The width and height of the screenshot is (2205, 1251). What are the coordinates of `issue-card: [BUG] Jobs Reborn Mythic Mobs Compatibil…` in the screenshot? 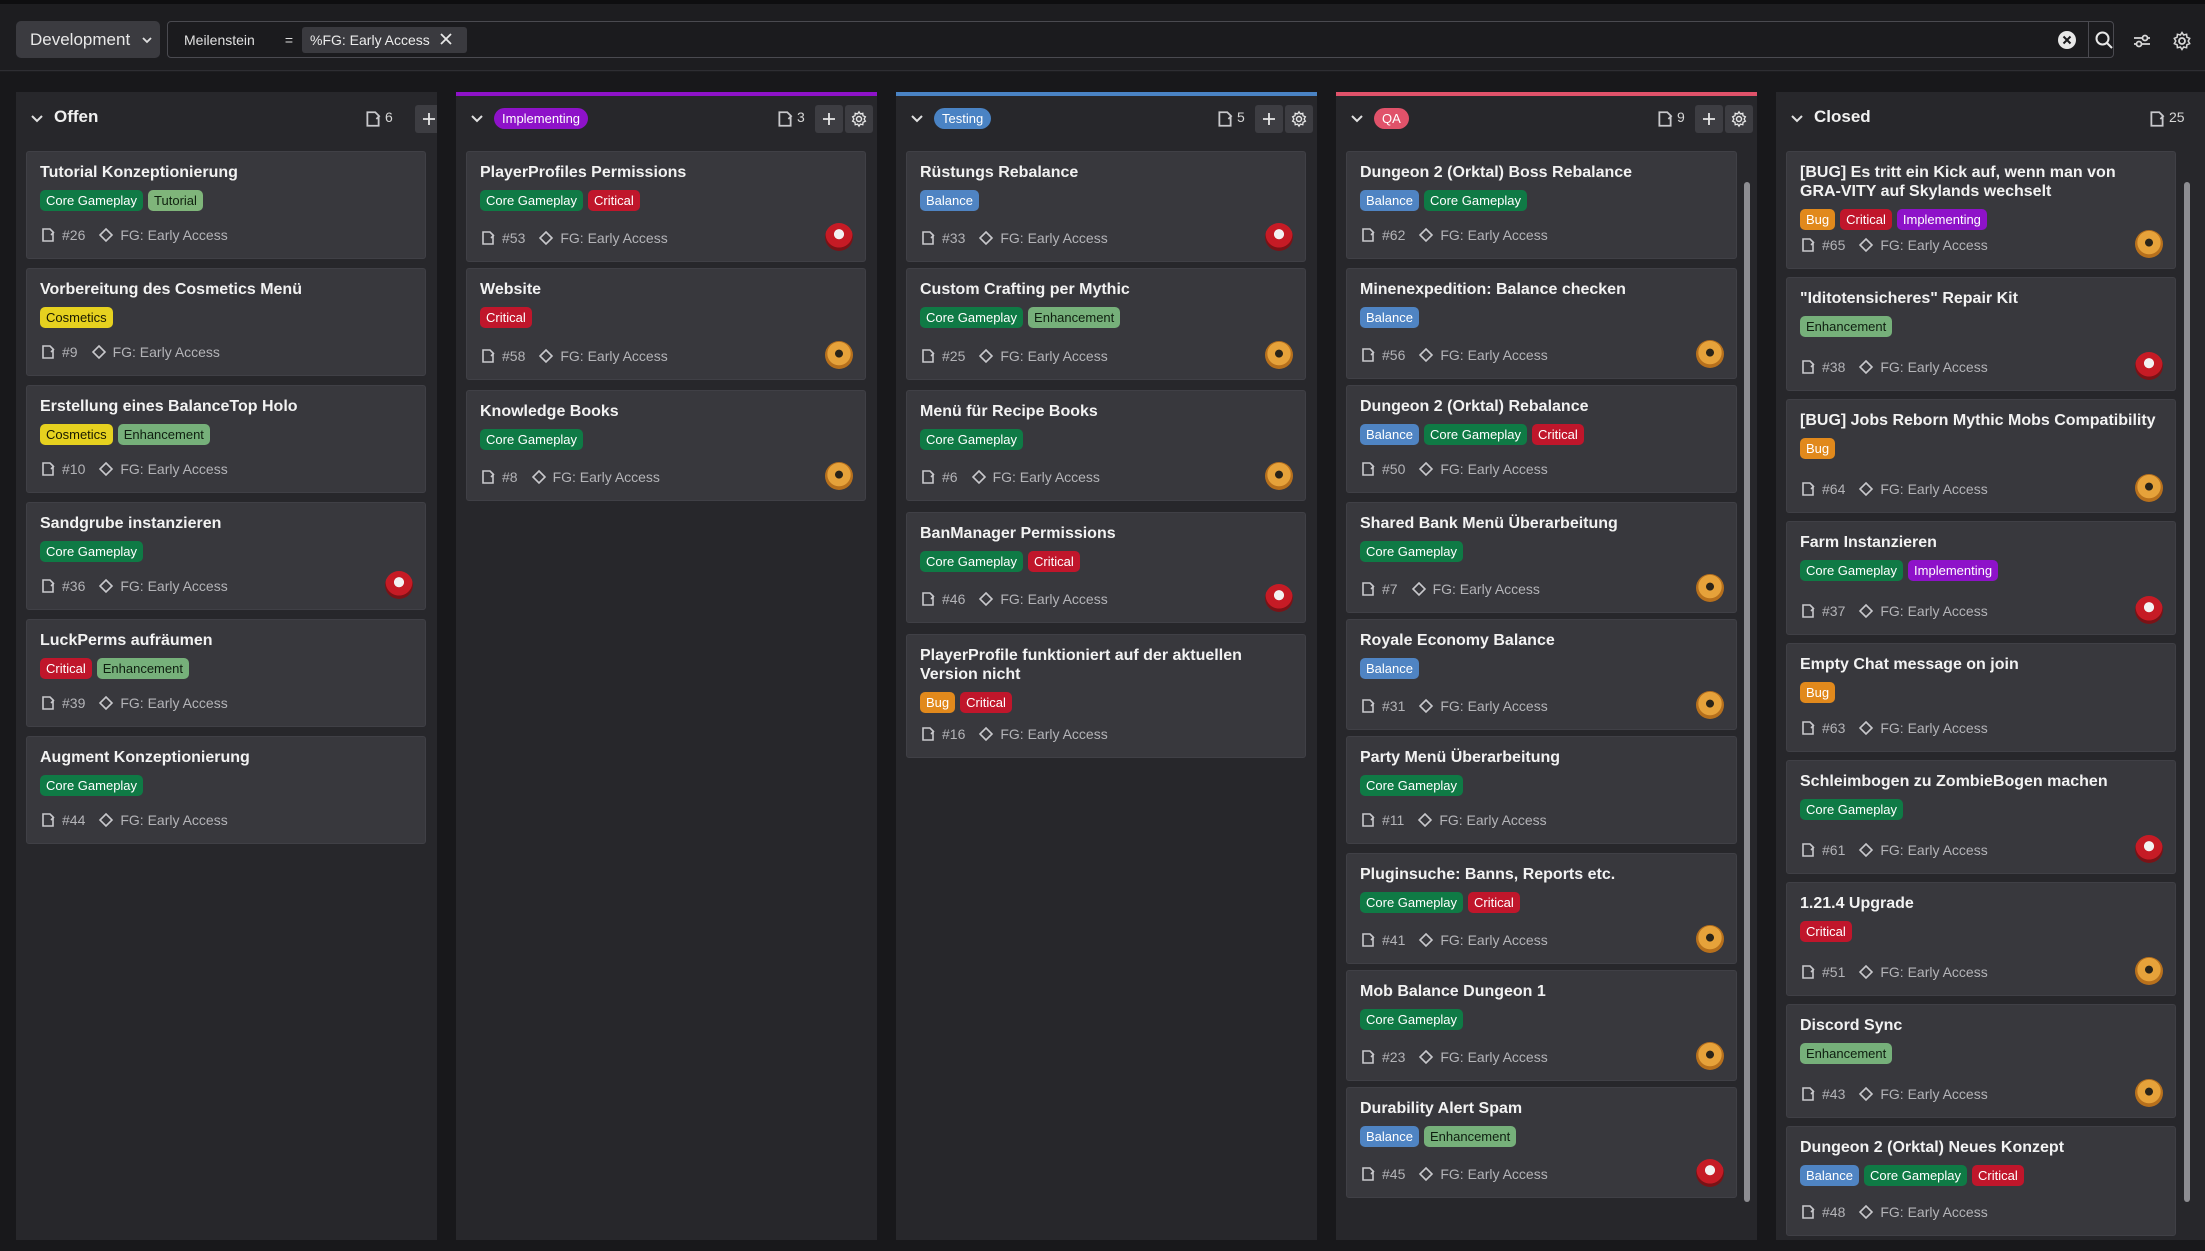 It's located at (1981, 456).